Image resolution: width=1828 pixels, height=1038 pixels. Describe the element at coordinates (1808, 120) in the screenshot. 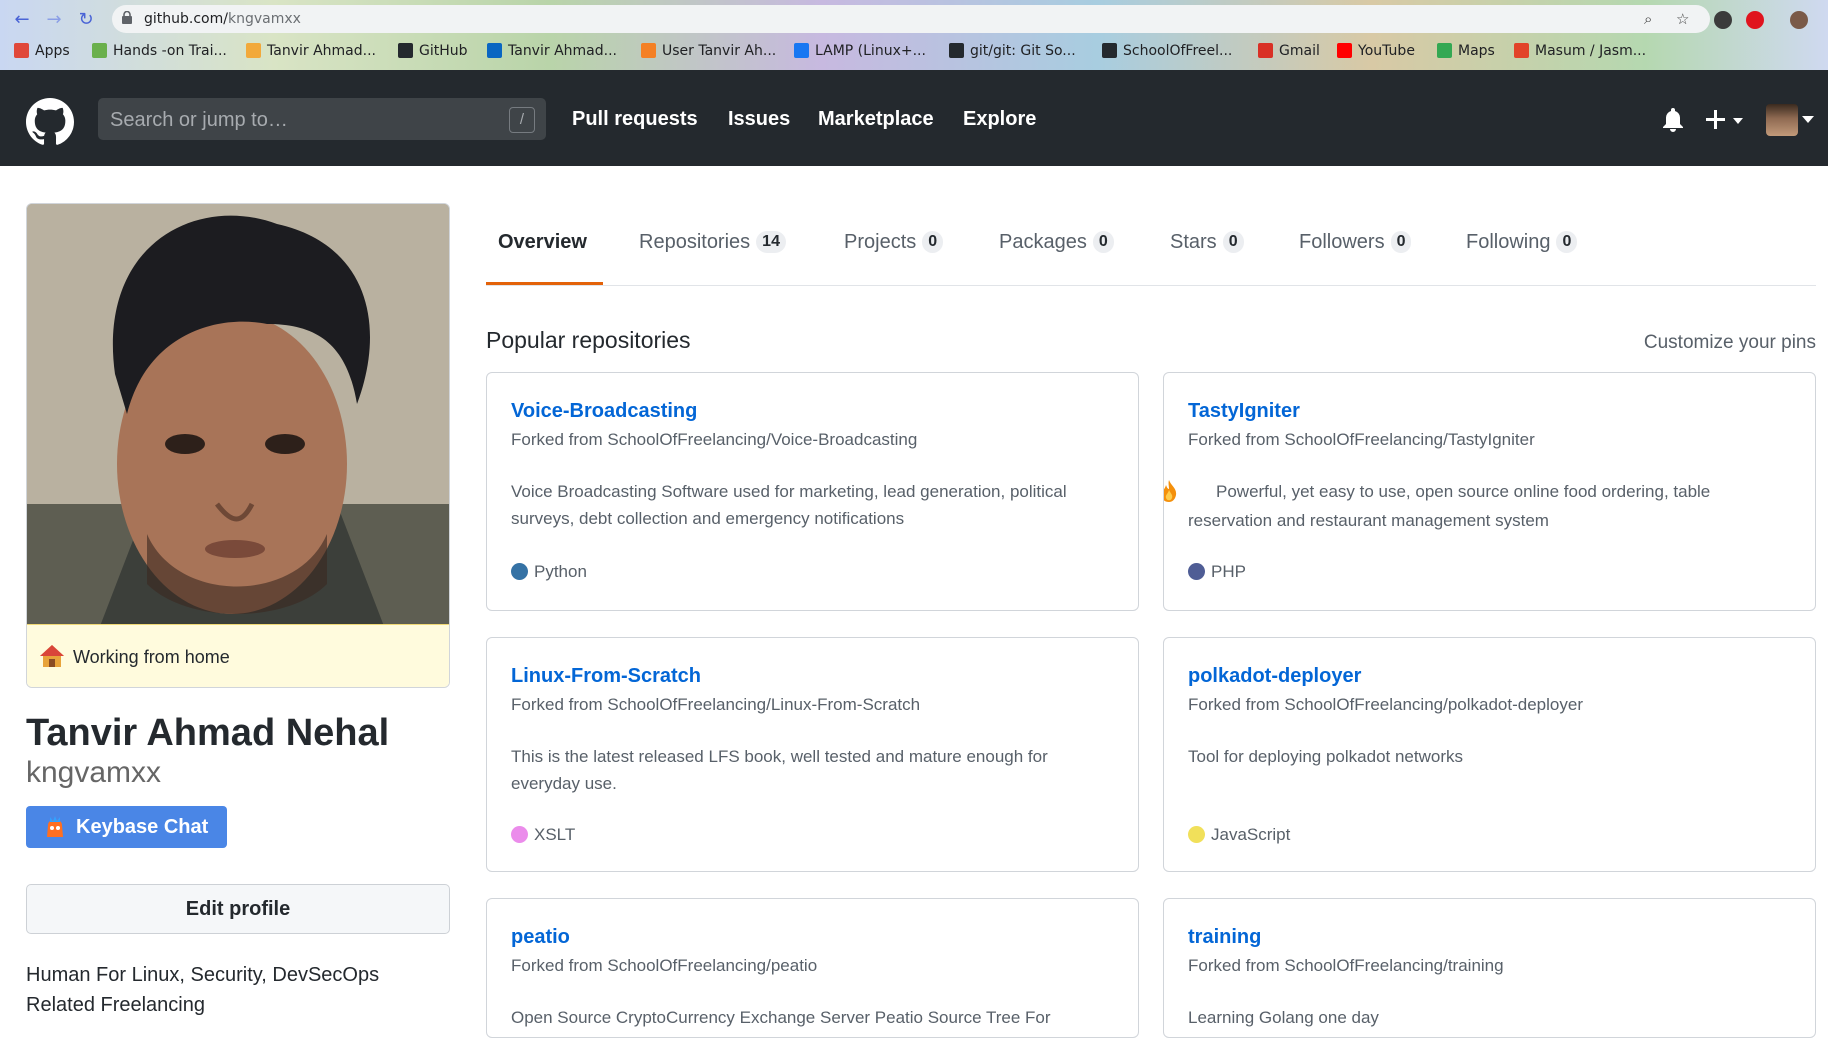

I see `chevron-down-icon` at that location.